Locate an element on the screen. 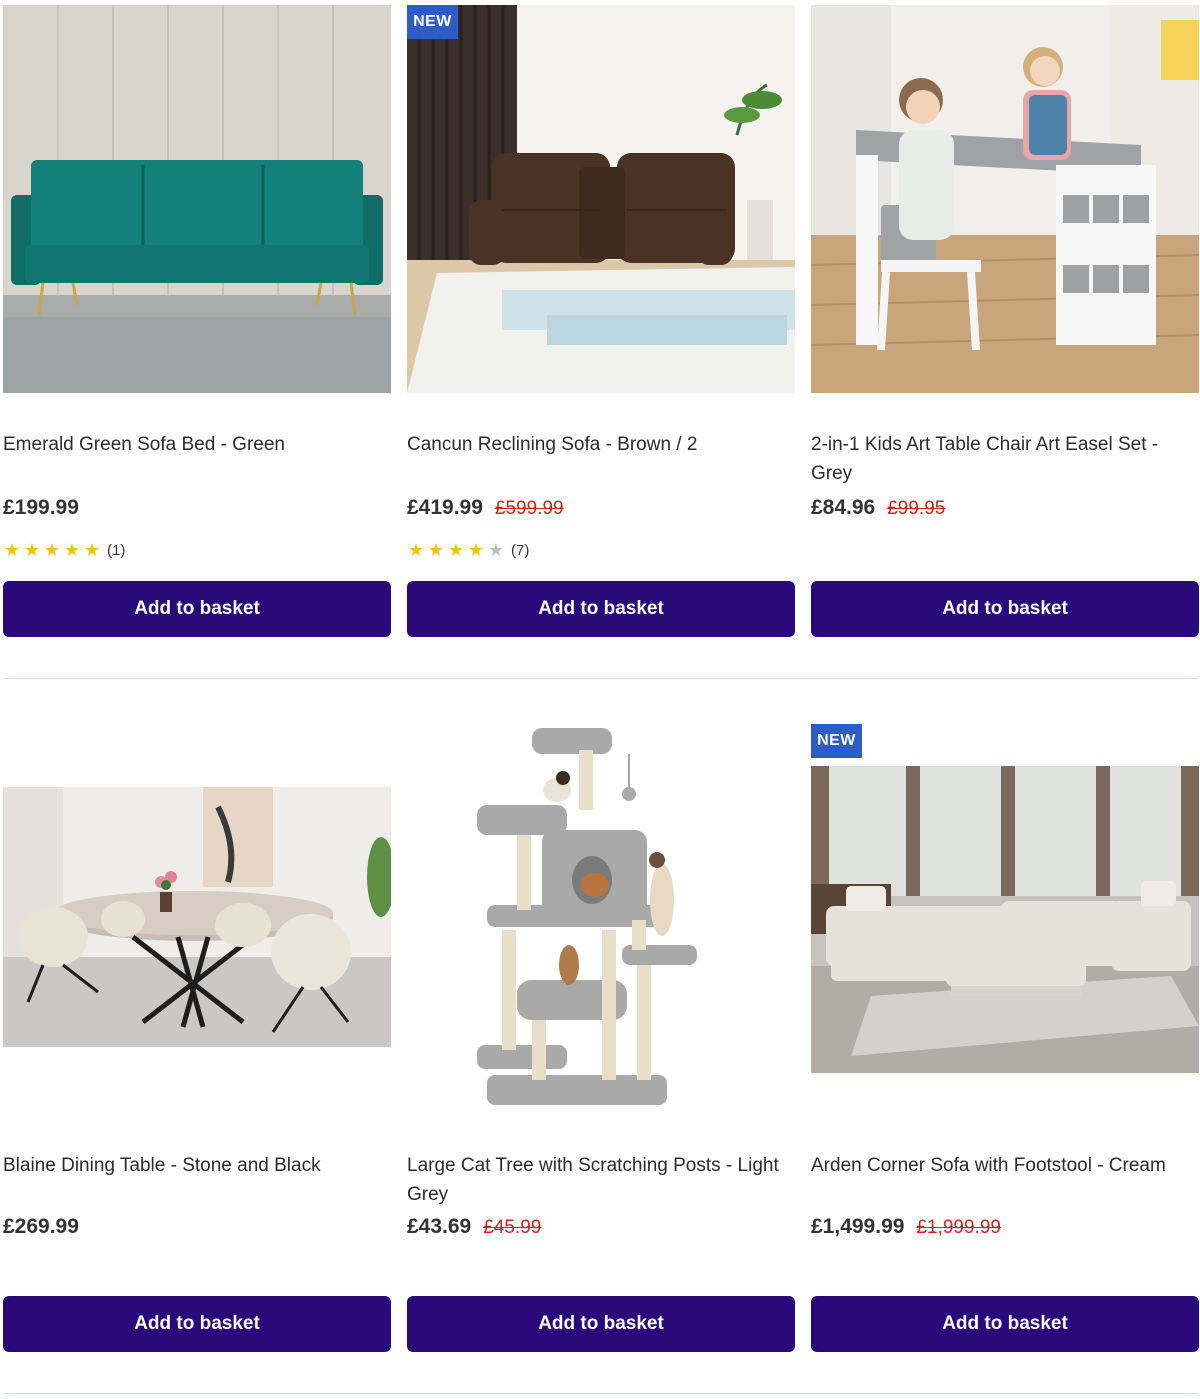 The height and width of the screenshot is (1399, 1200). product-price: £199.99 is located at coordinates (41, 507).